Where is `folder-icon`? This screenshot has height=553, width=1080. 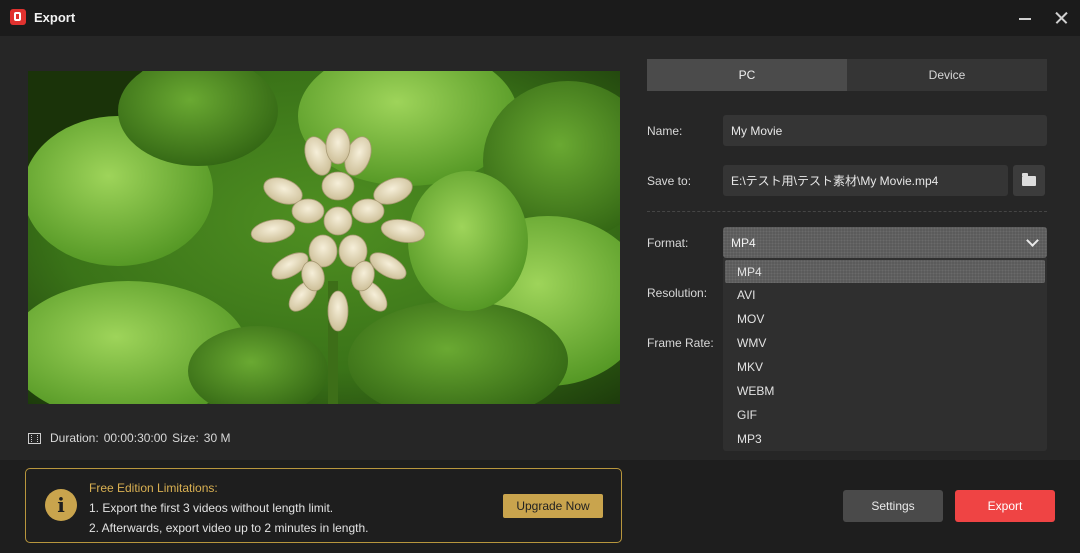 folder-icon is located at coordinates (1029, 179).